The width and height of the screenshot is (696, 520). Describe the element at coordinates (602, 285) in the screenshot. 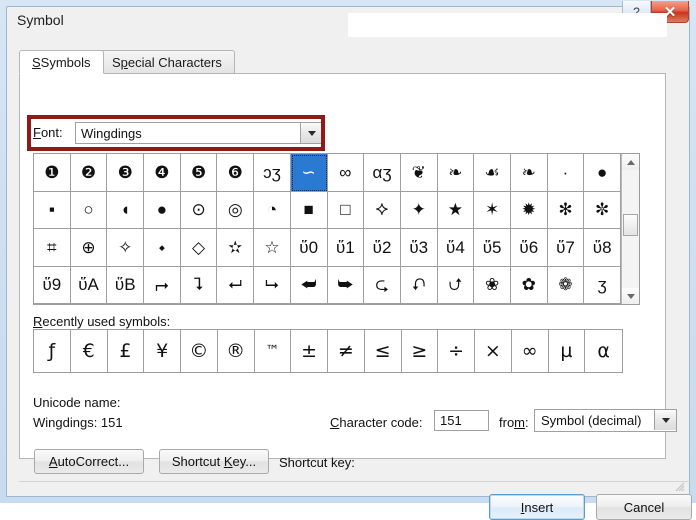

I see `symbol-cell: ʒ` at that location.